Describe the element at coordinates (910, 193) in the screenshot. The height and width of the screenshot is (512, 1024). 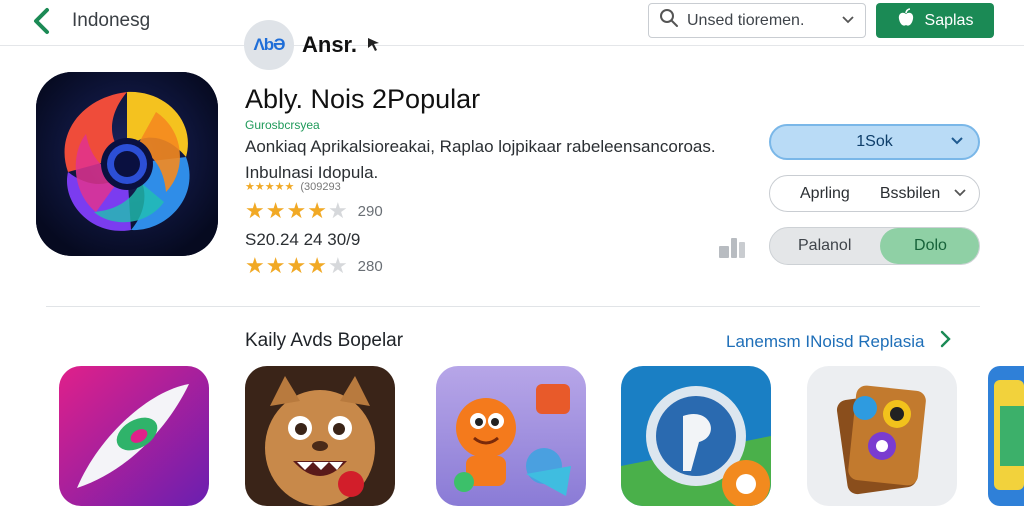
I see `select-value: Bssbilen` at that location.